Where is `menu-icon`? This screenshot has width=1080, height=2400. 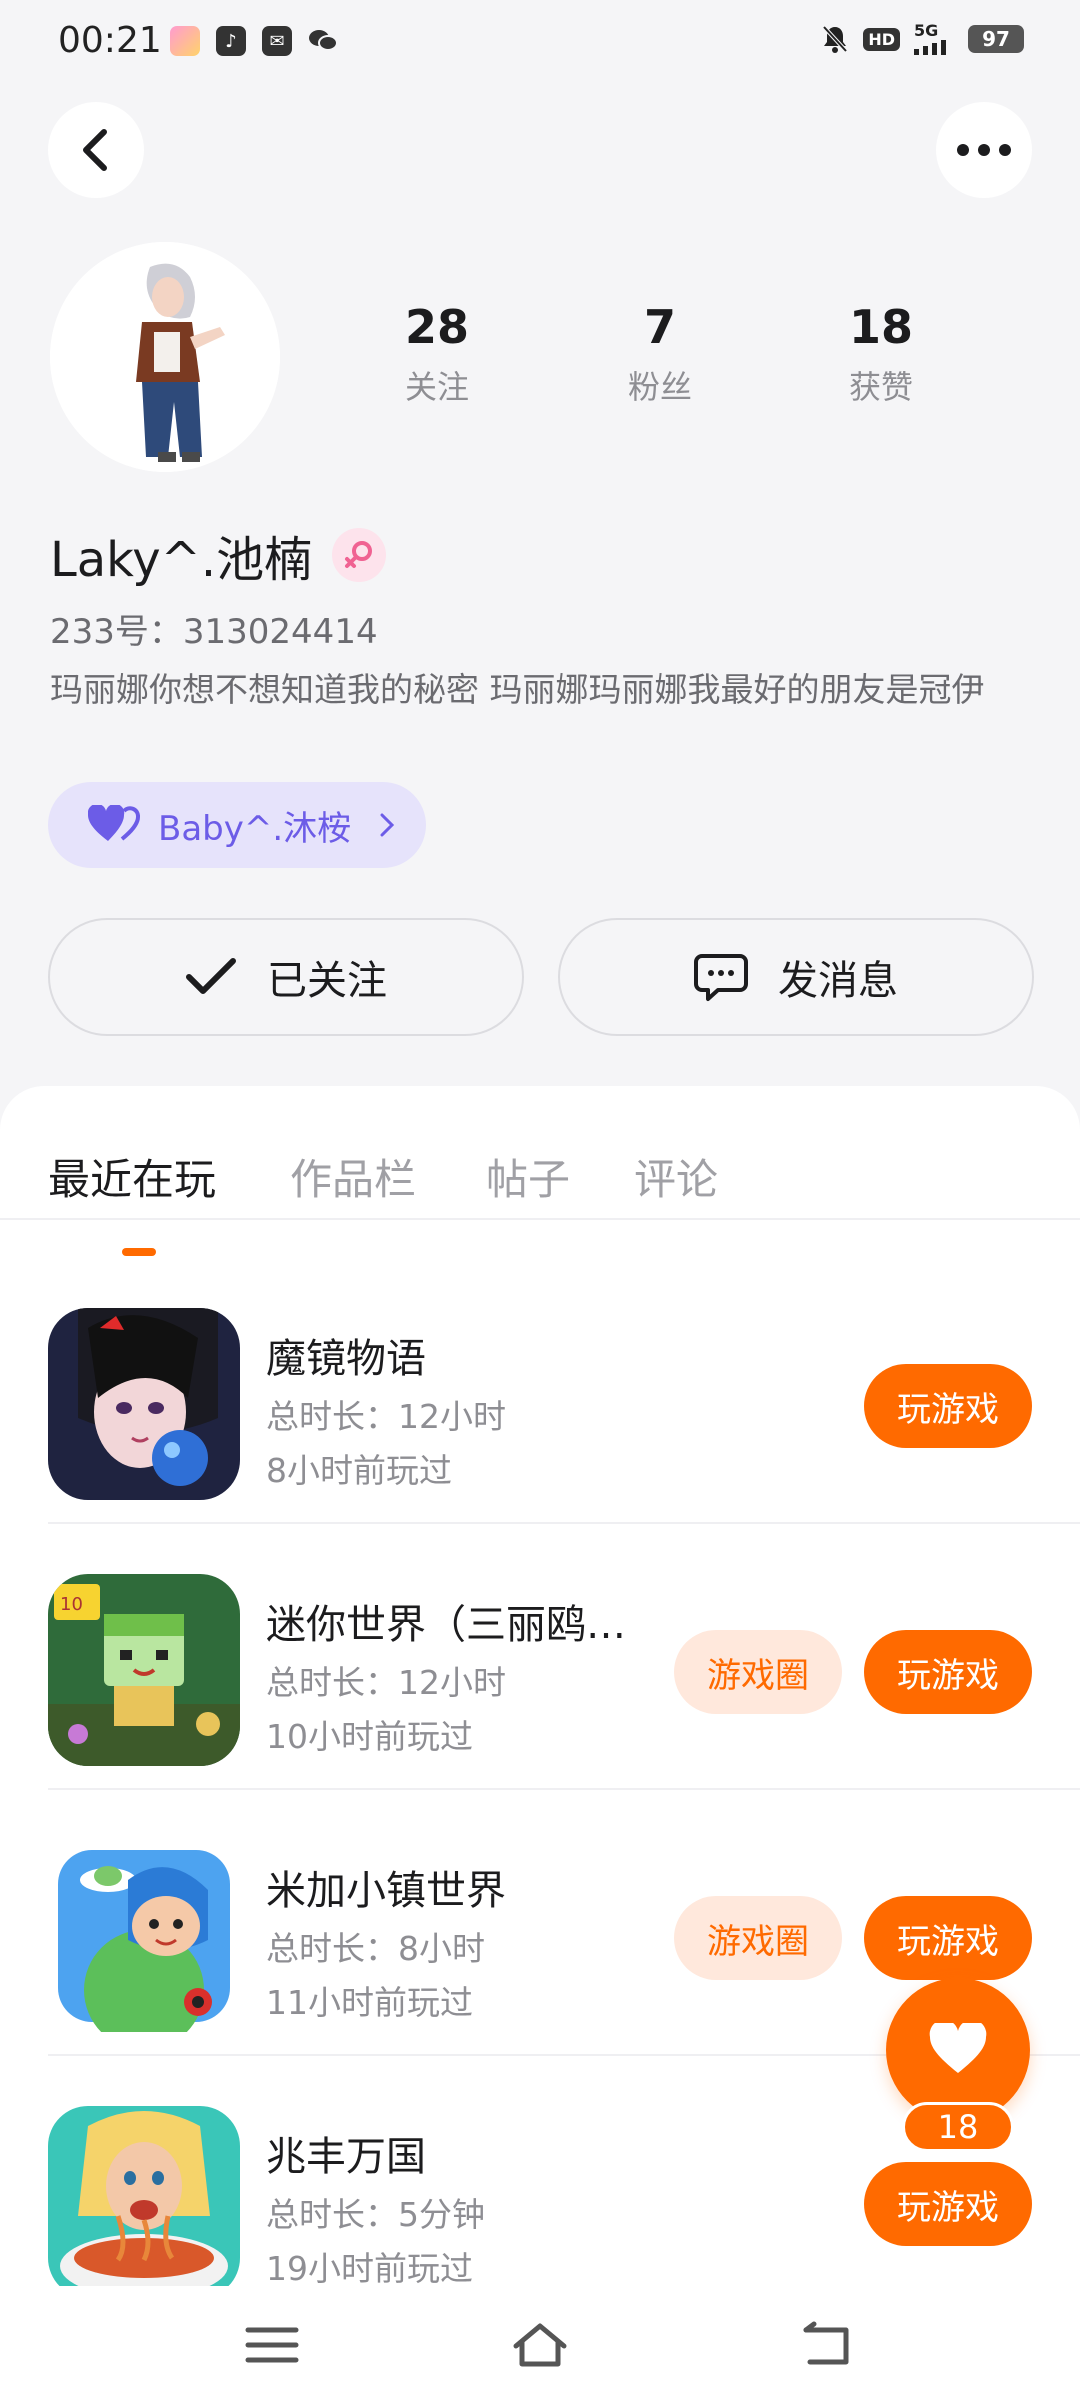
menu-icon is located at coordinates (272, 2345).